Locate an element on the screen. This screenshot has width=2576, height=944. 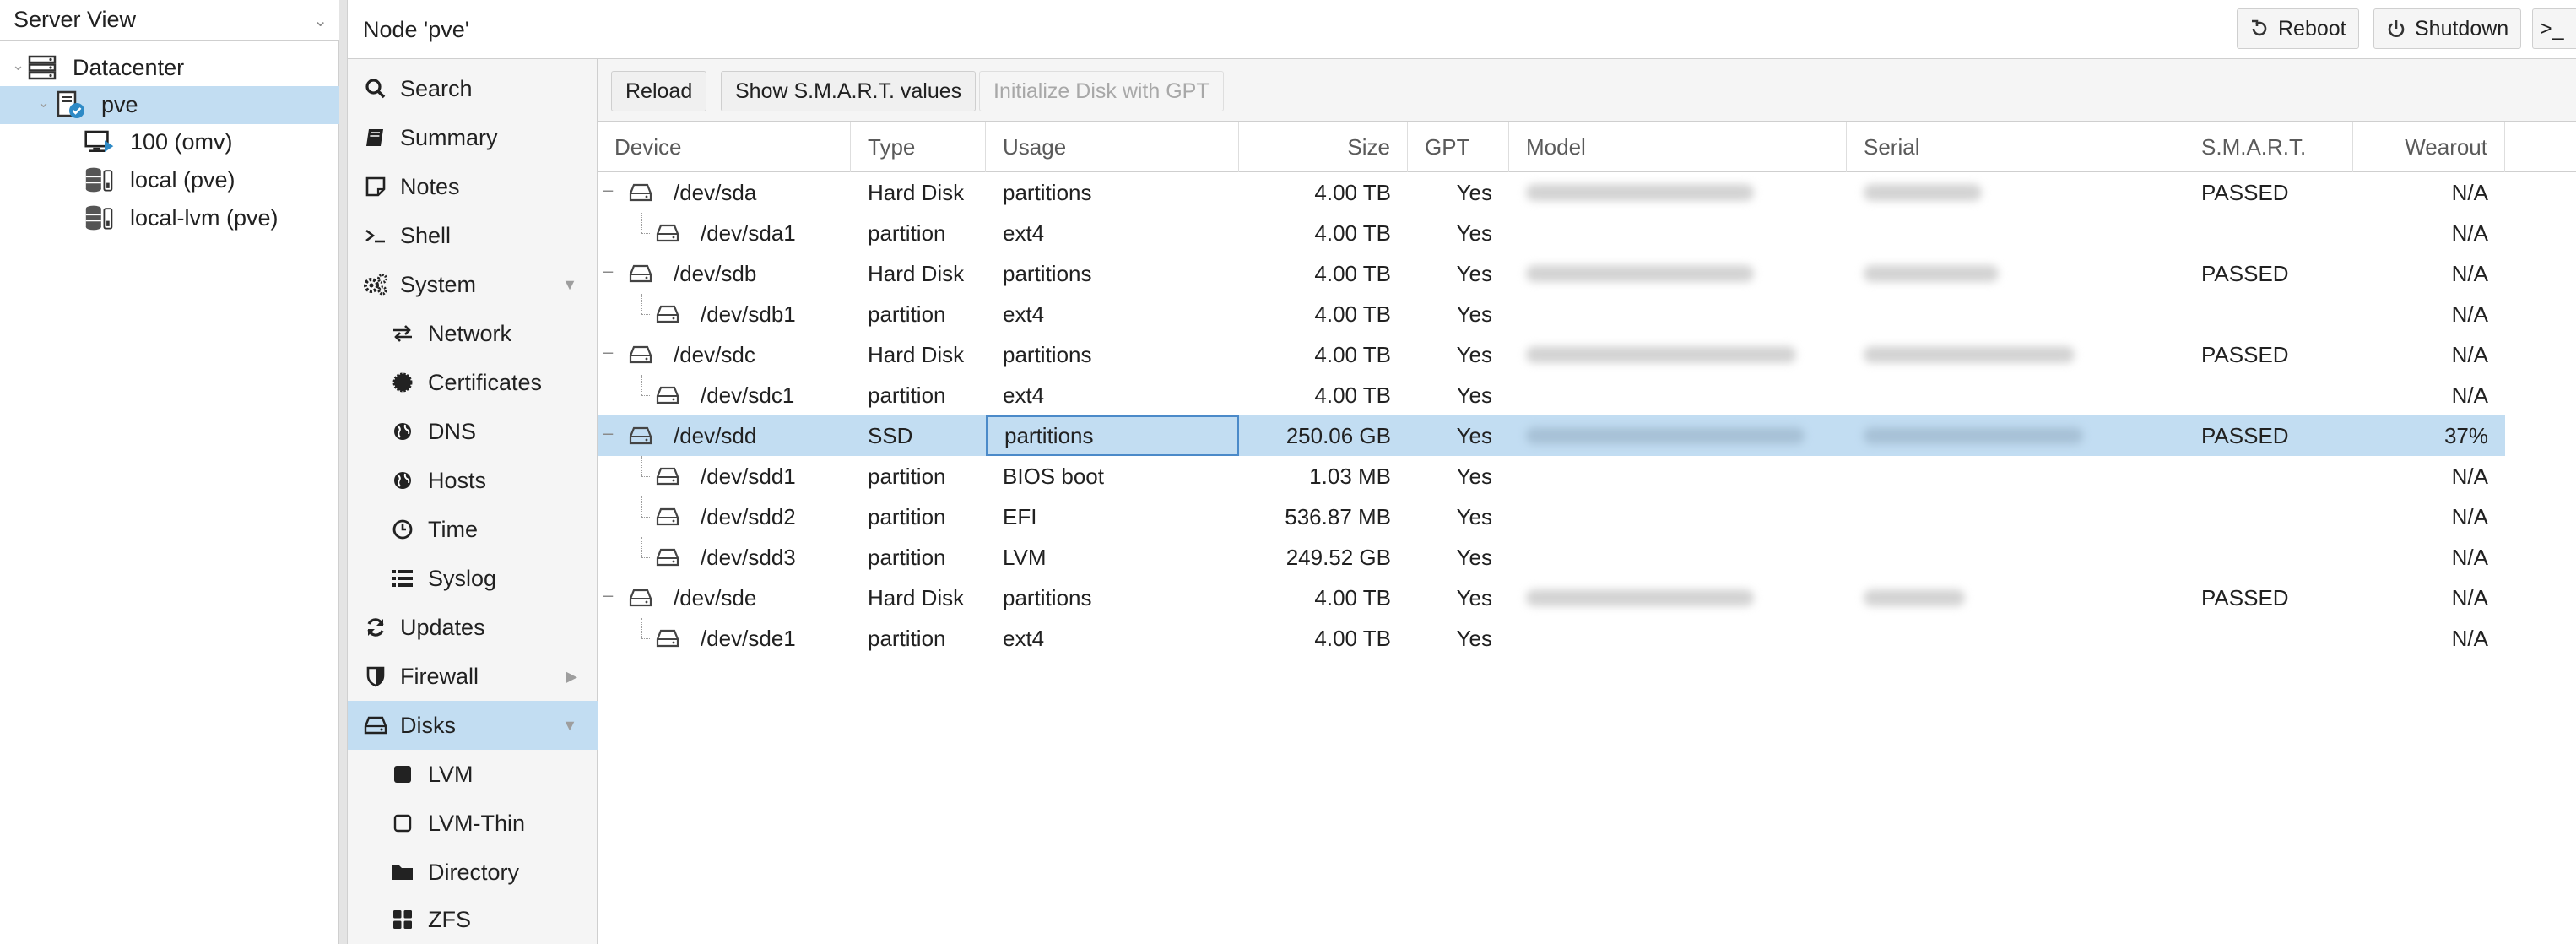
tree-item-storage-local: local (pve) is located at coordinates (169, 180).